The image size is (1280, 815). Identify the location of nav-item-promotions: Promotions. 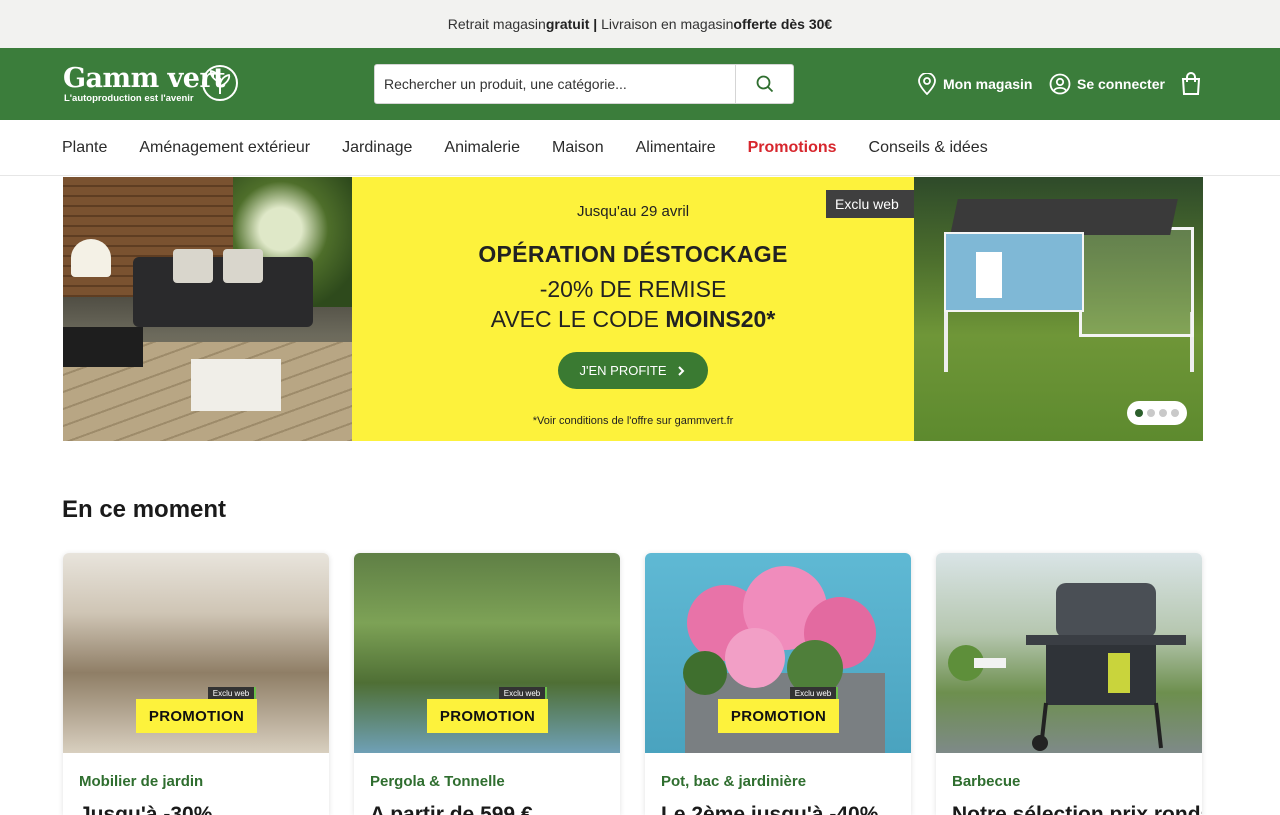
(792, 148).